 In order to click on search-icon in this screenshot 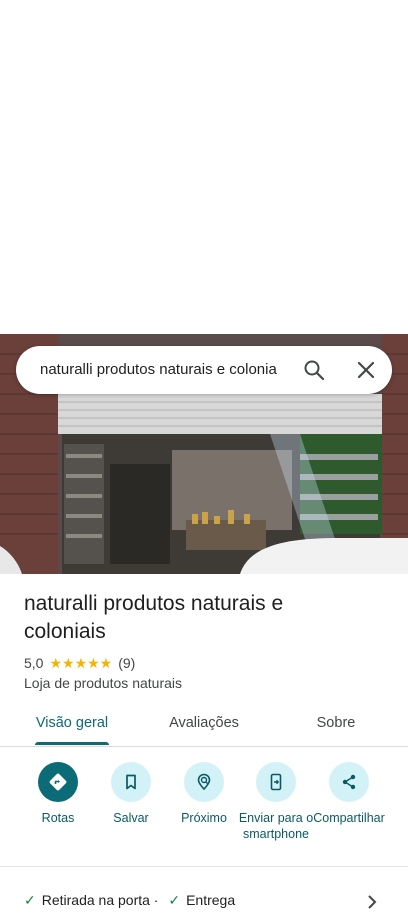, I will do `click(314, 370)`.